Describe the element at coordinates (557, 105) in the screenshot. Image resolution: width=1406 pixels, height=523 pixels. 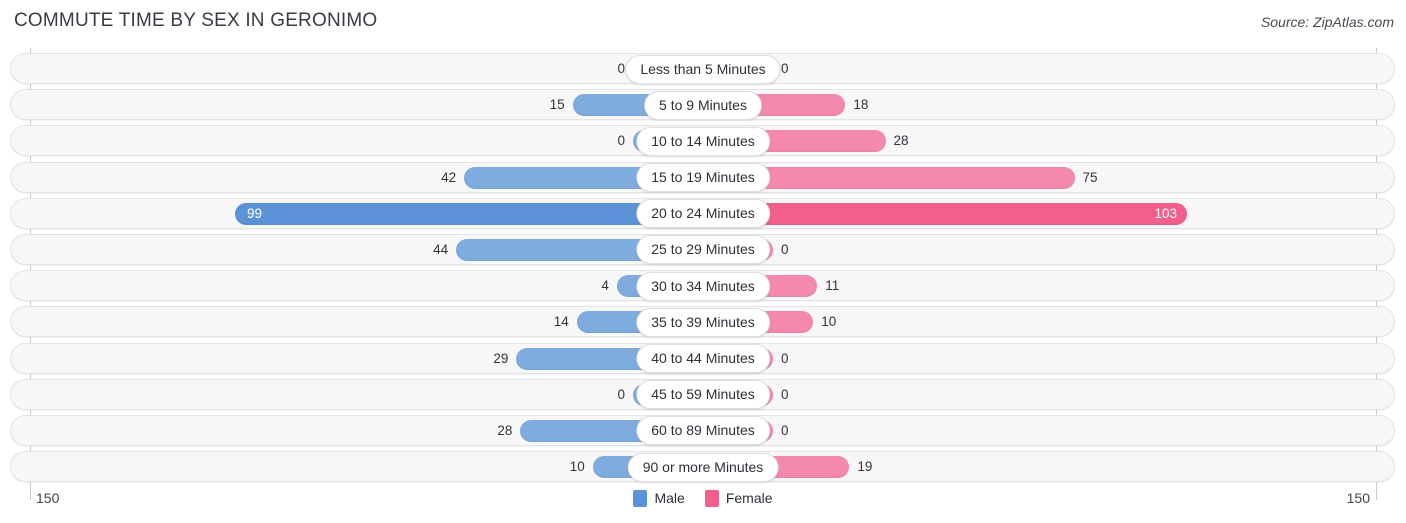
I see `value-male: 15` at that location.